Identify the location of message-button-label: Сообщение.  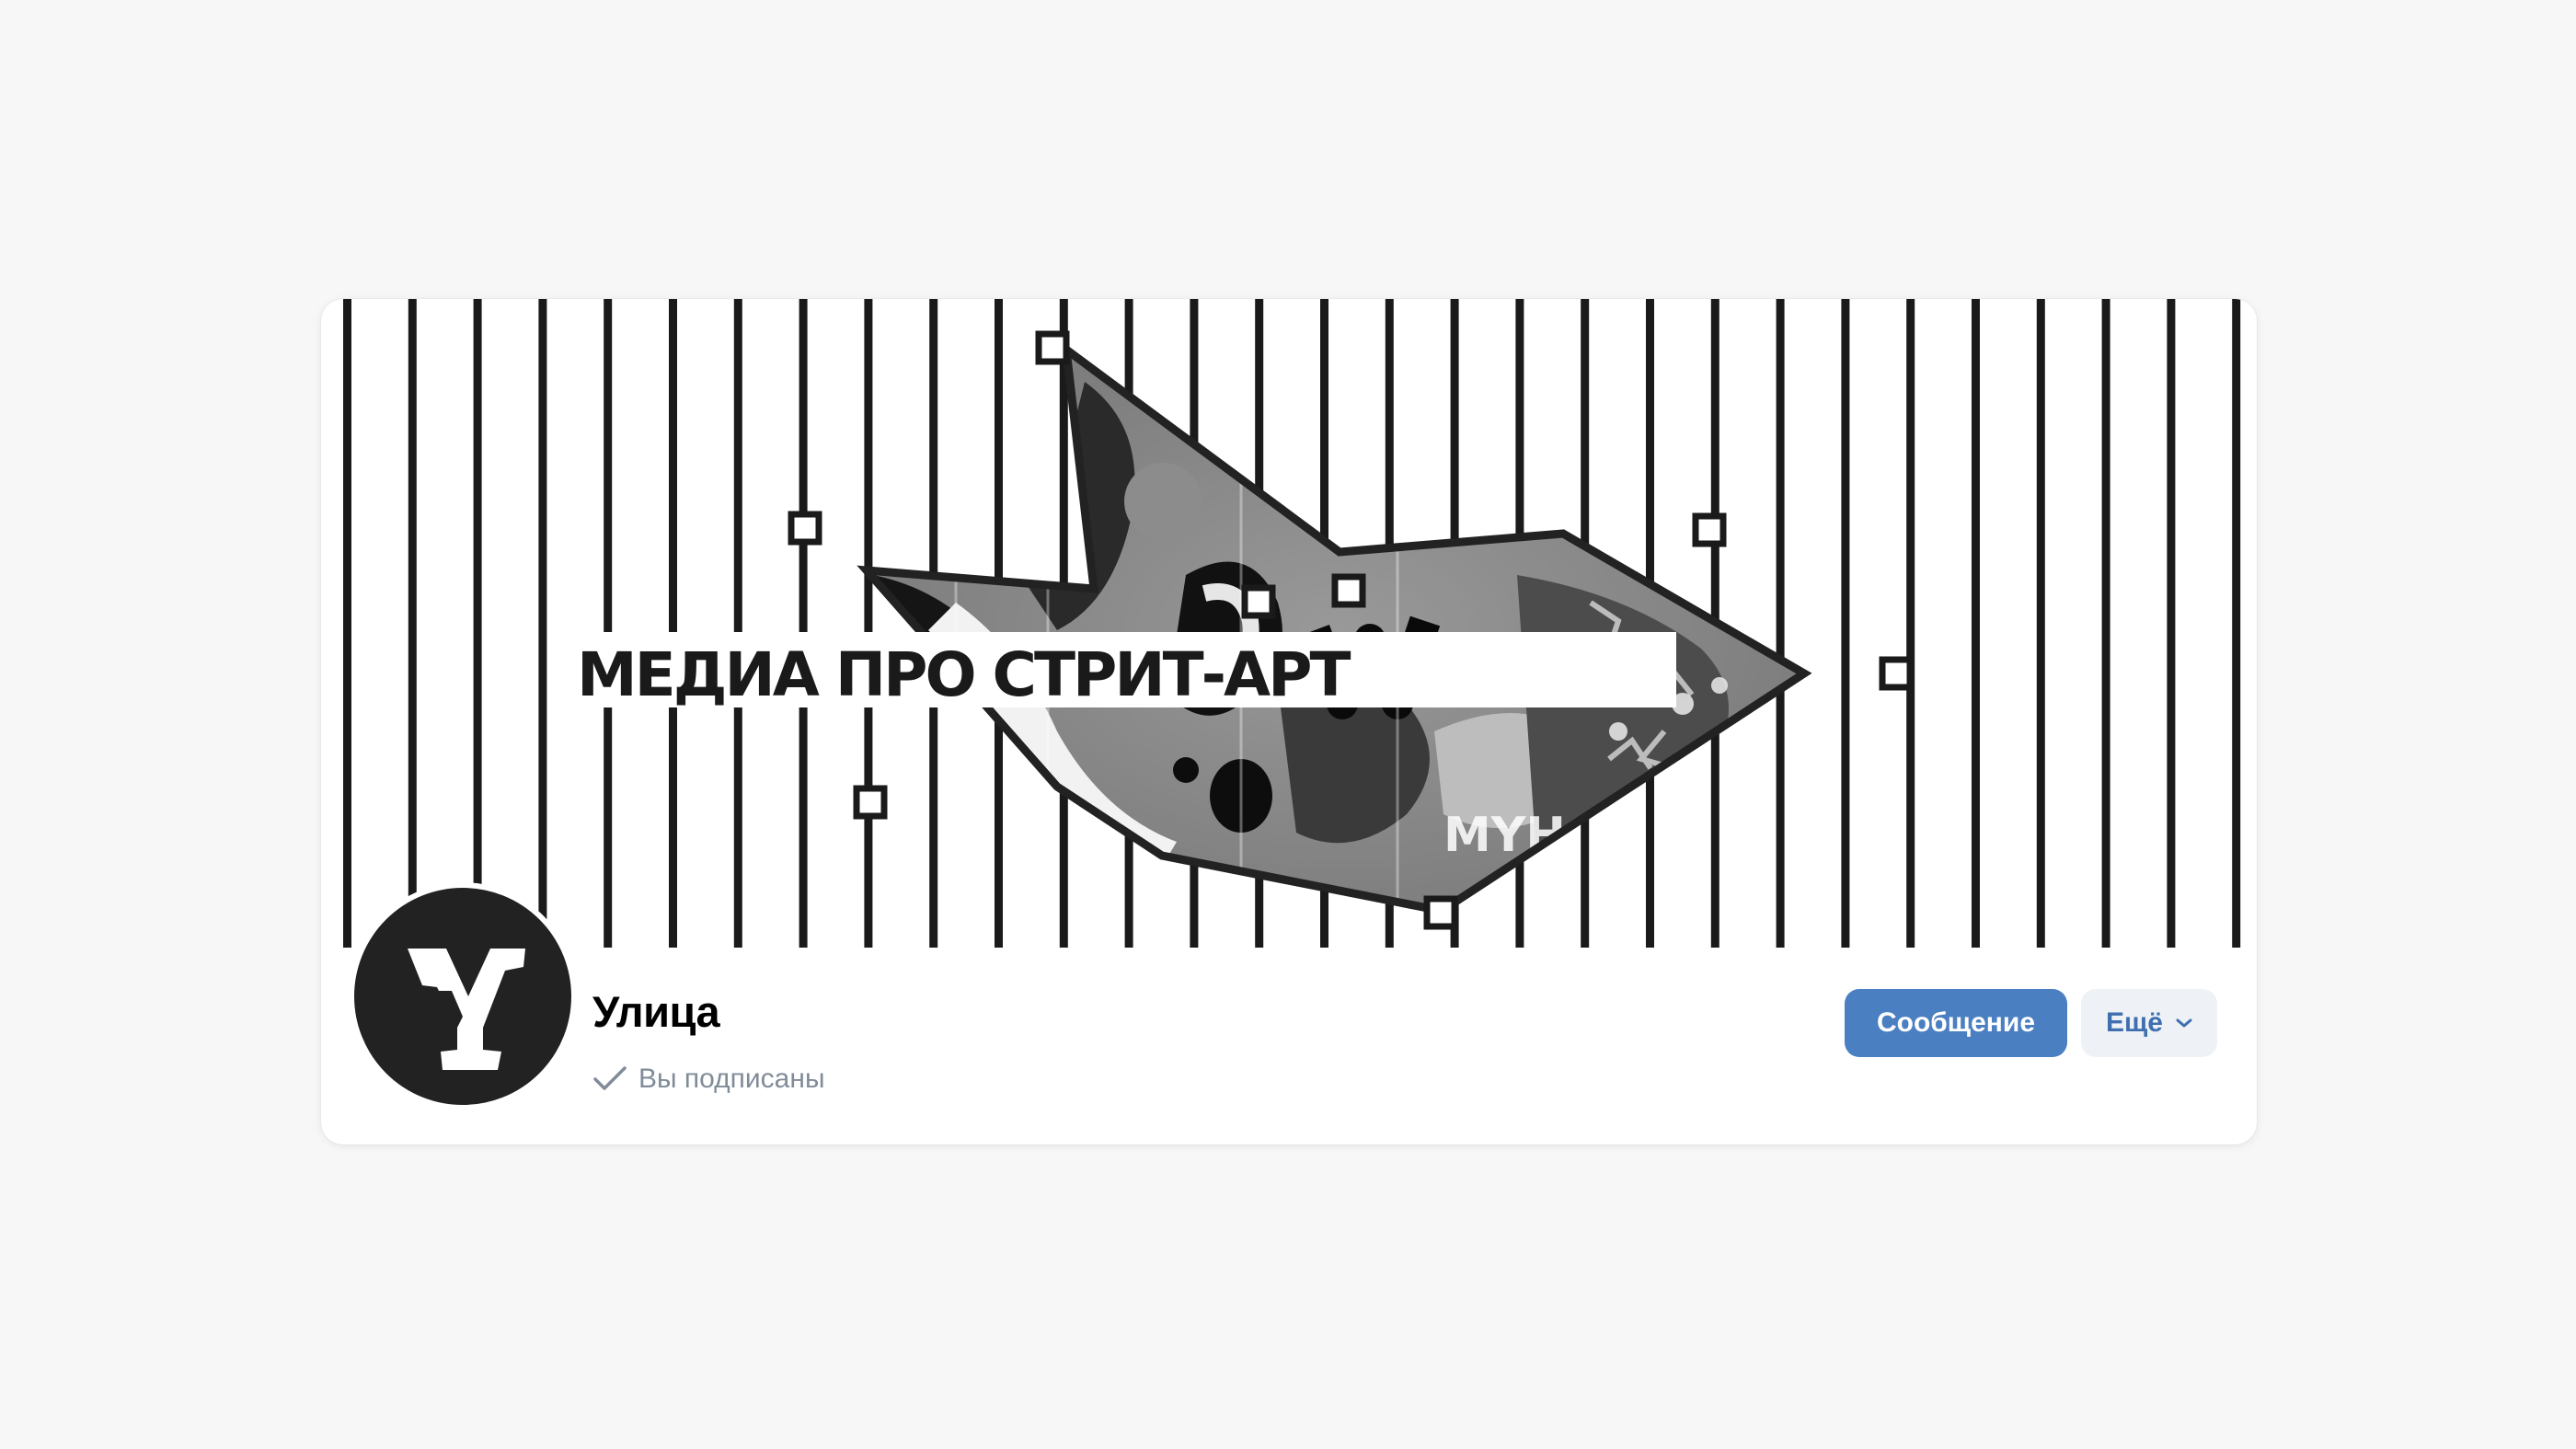
(1956, 1022).